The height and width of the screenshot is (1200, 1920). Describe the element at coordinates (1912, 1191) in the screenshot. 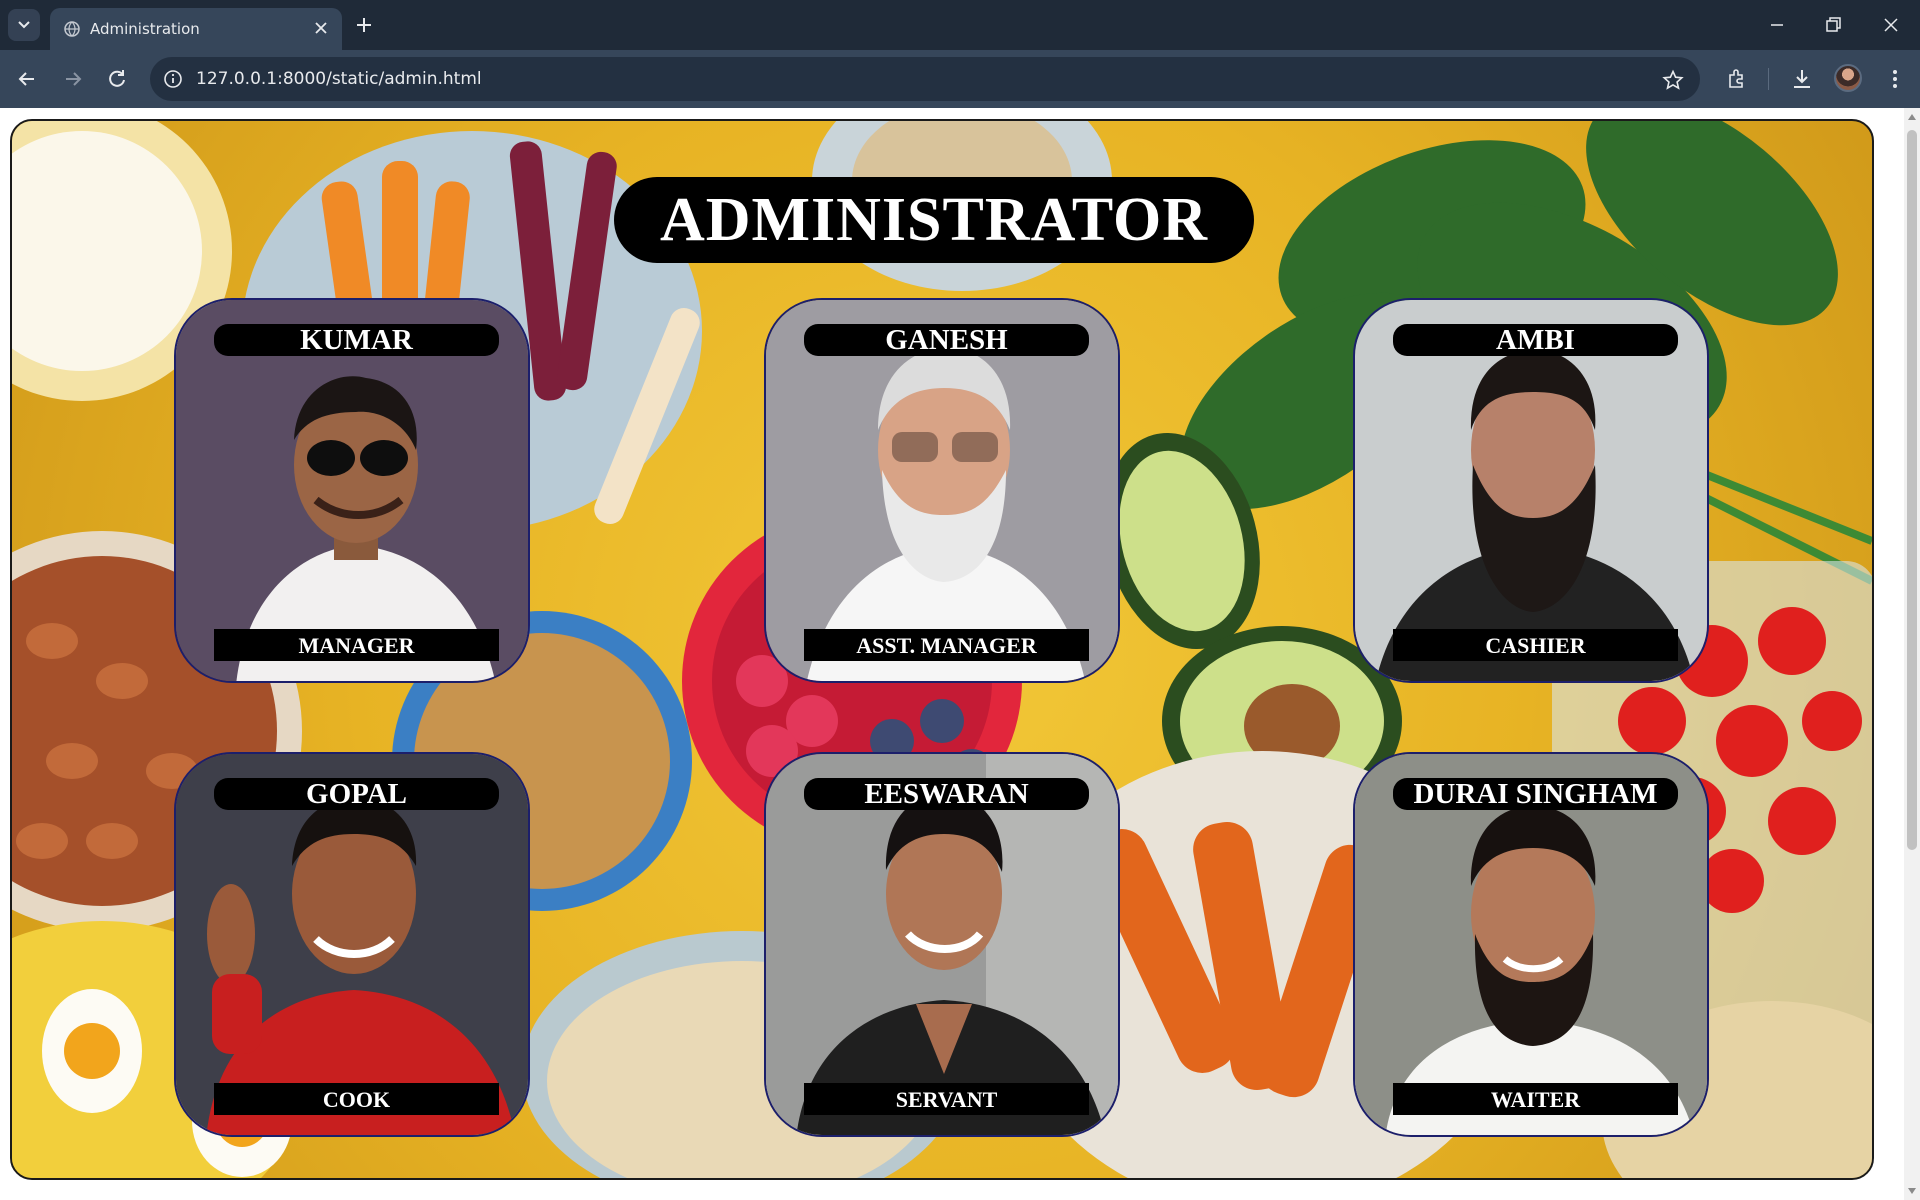

I see `scroll-down-arrow-icon` at that location.